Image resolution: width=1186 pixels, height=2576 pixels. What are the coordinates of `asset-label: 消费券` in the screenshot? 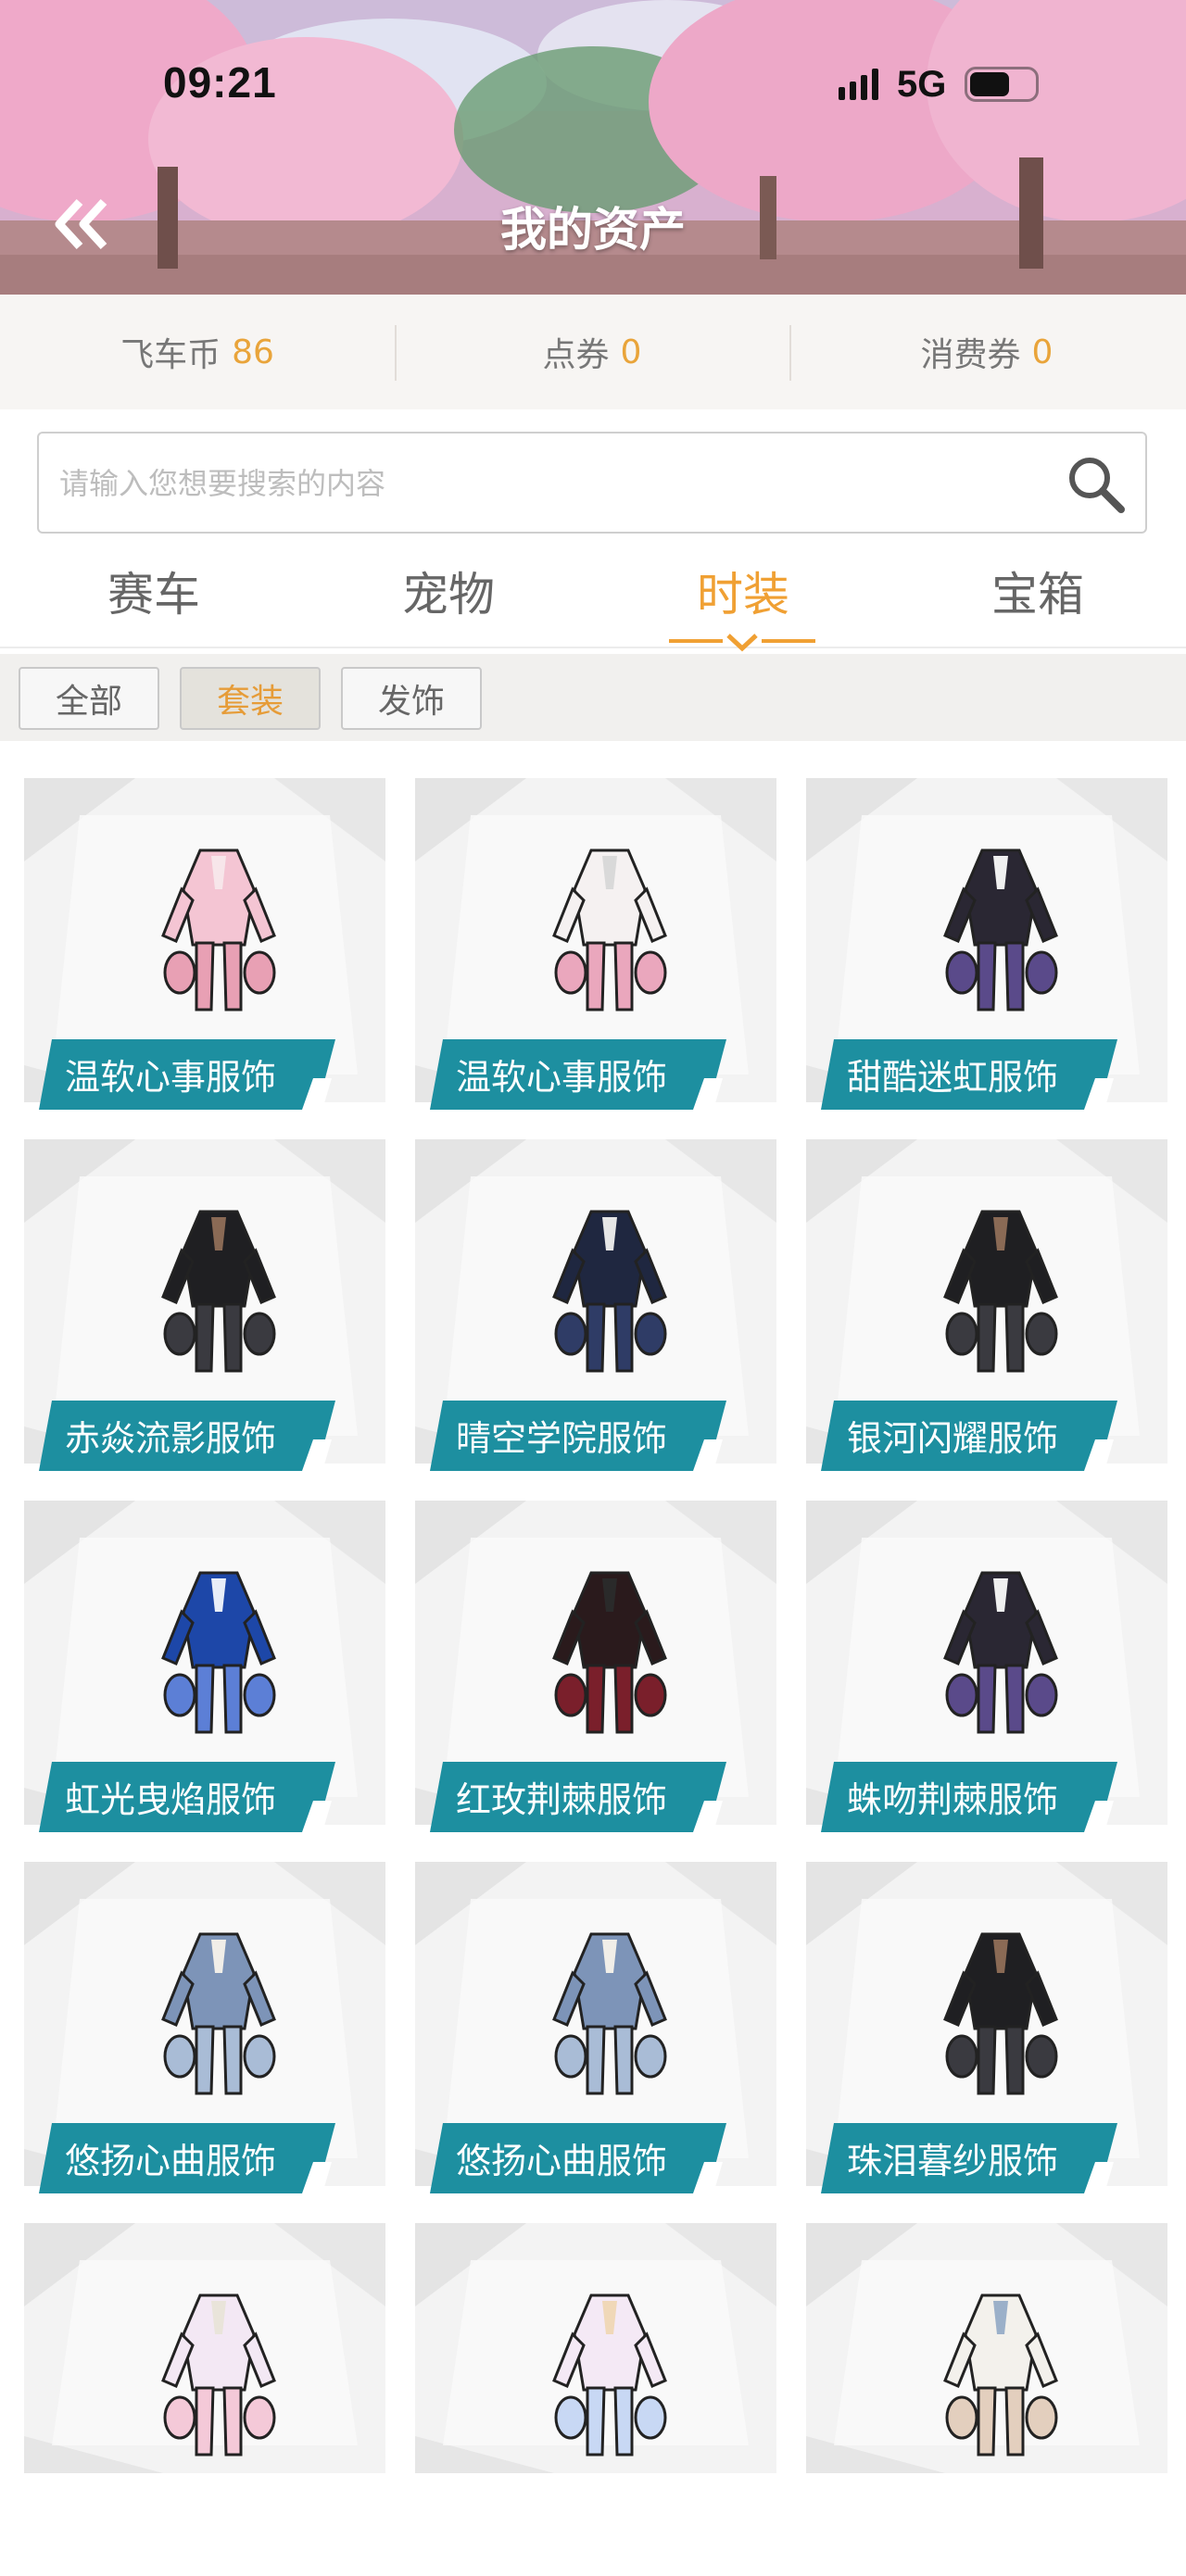 It's located at (970, 355).